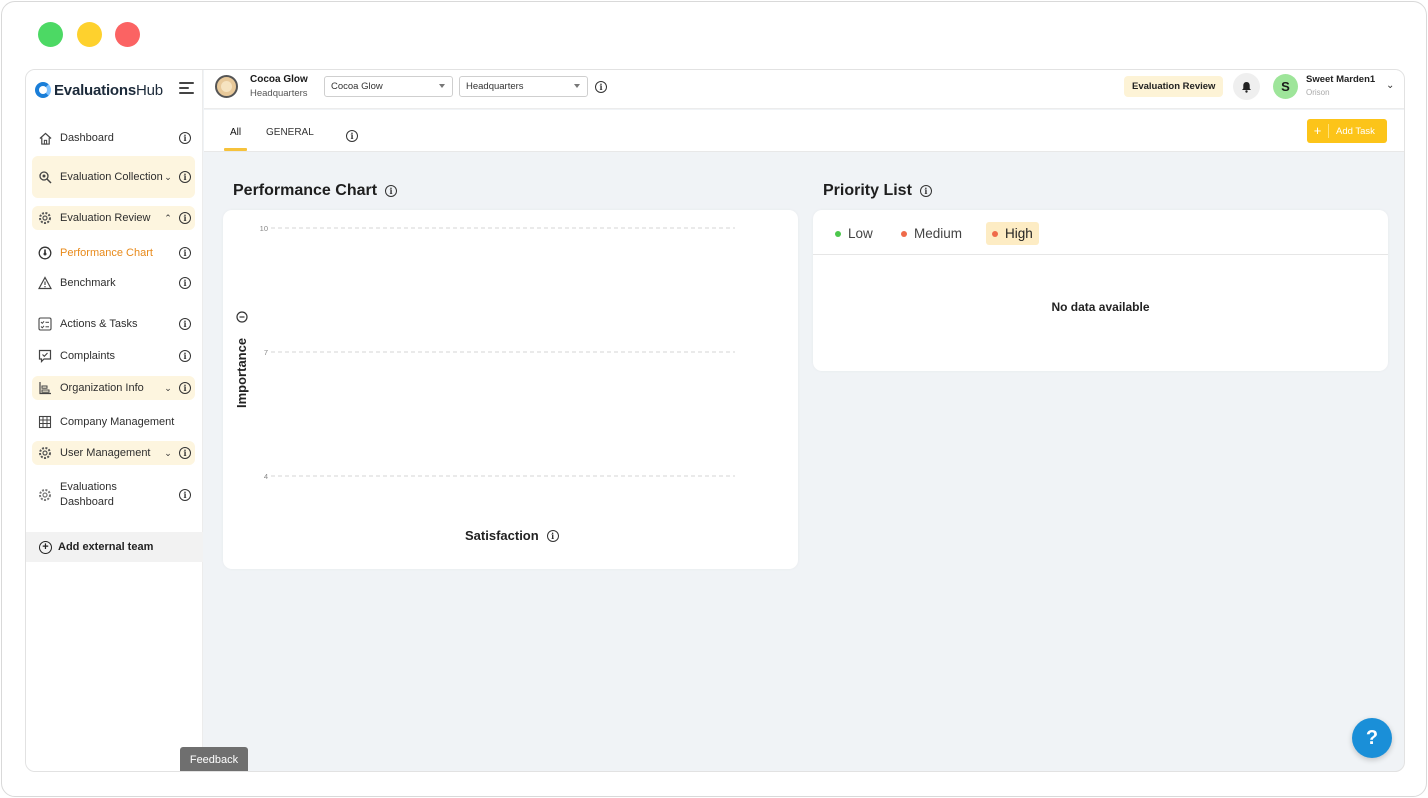  I want to click on sidebar-item-evaluations-dashboard: Evaluations Dashboard i, so click(113, 495).